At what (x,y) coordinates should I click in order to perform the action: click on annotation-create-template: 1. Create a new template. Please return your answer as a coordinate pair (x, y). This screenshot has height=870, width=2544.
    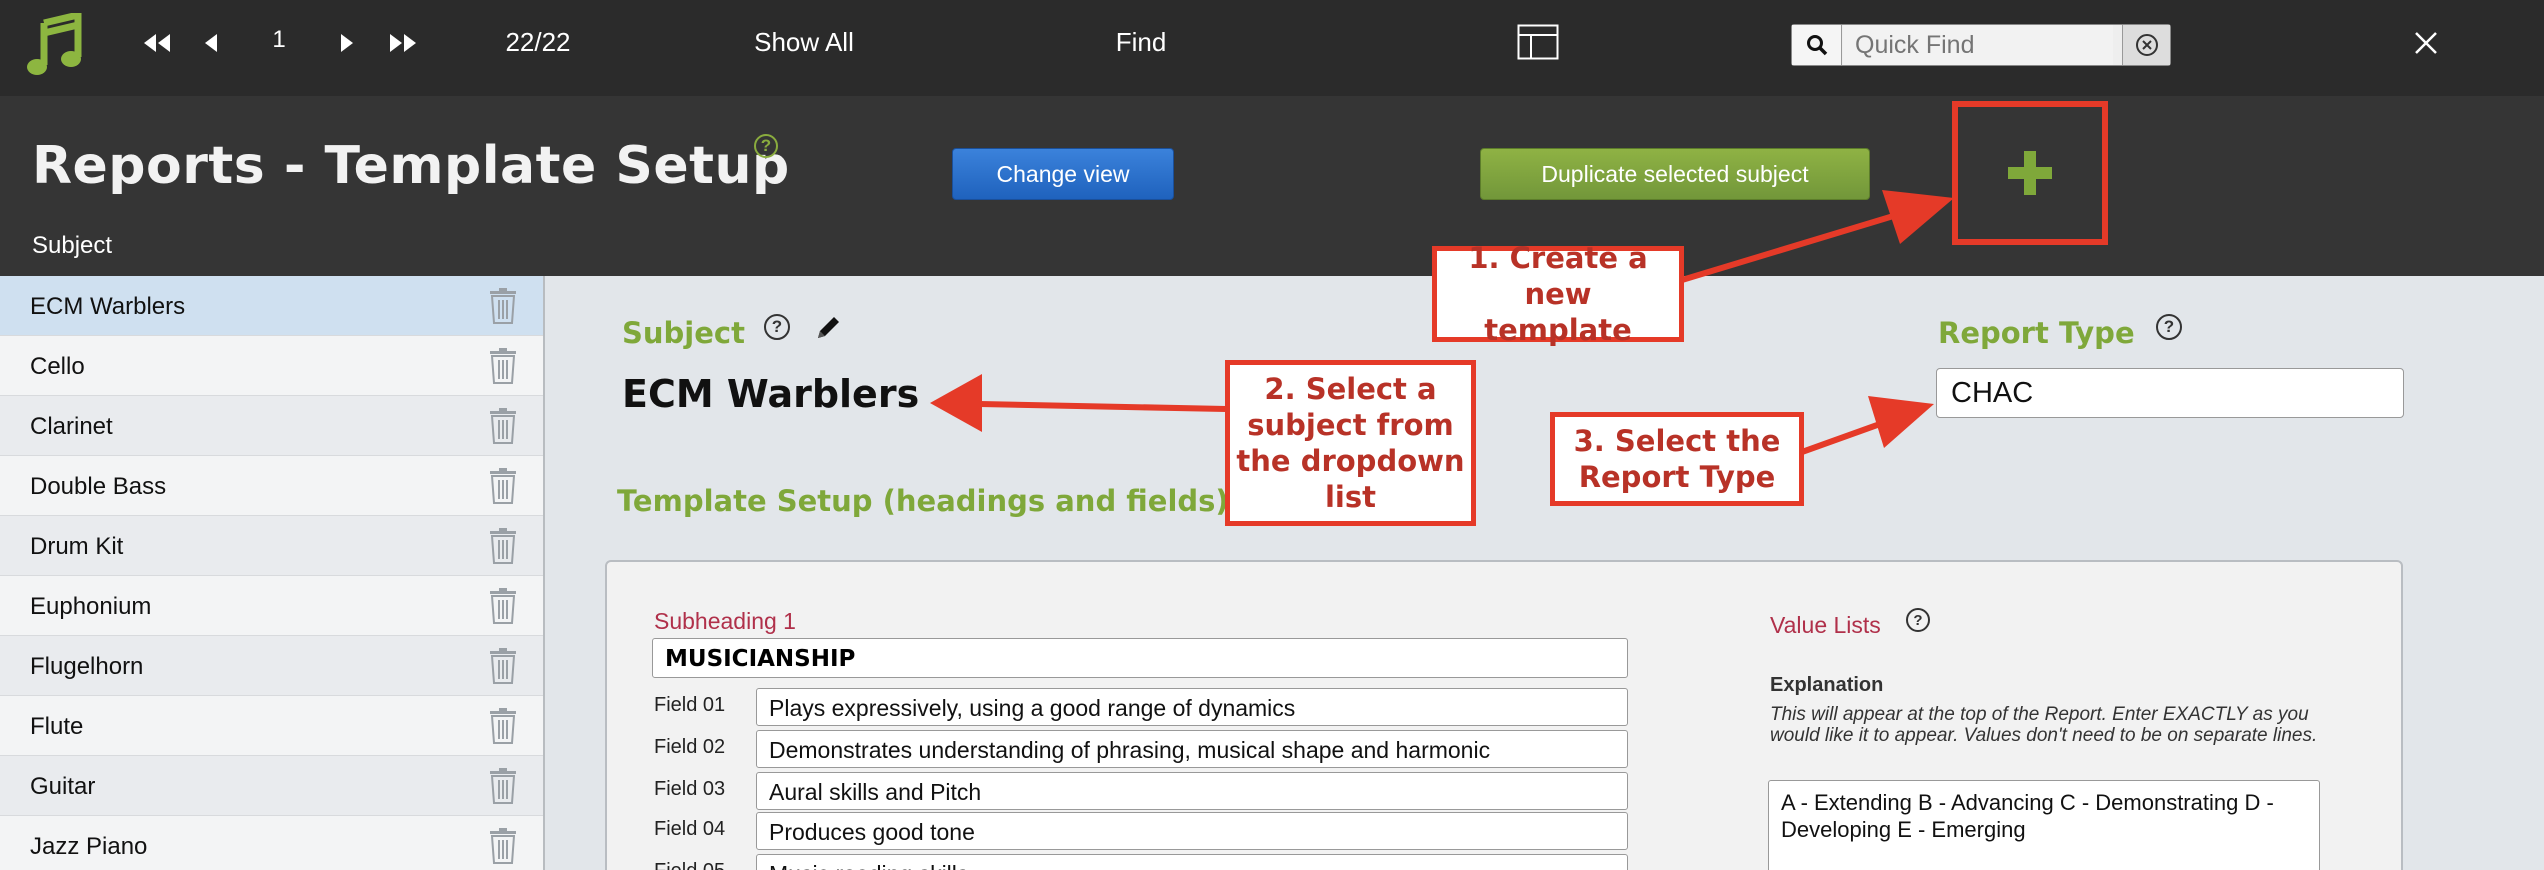
    Looking at the image, I should click on (1558, 294).